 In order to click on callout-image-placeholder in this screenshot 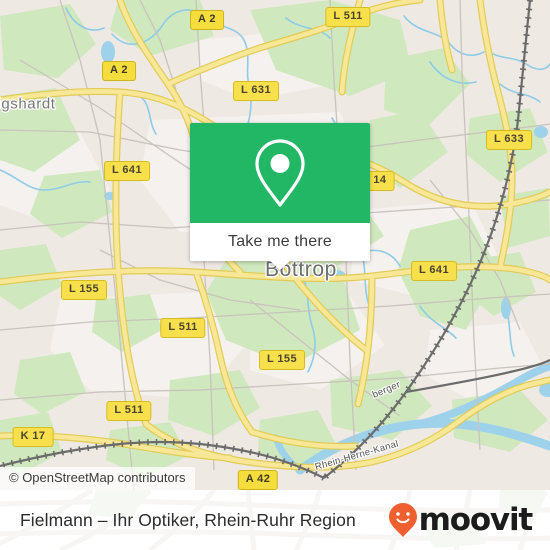, I will do `click(280, 173)`.